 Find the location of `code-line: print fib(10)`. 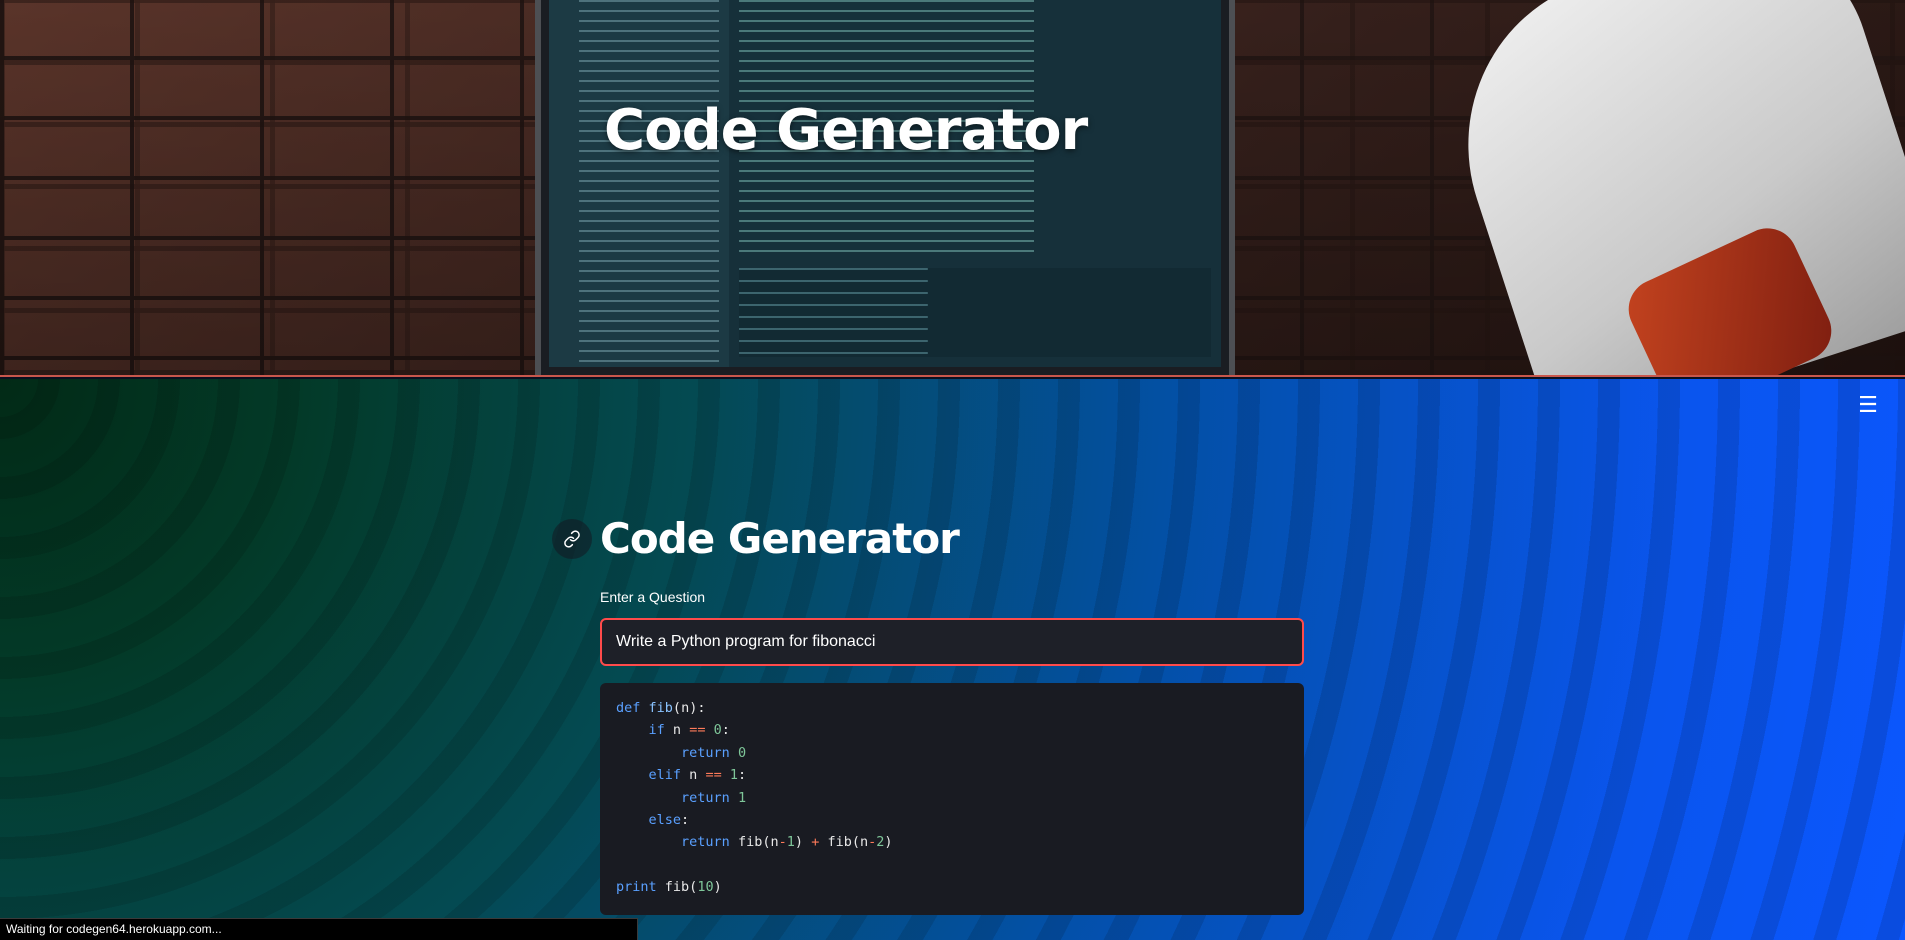

code-line: print fib(10) is located at coordinates (669, 887).